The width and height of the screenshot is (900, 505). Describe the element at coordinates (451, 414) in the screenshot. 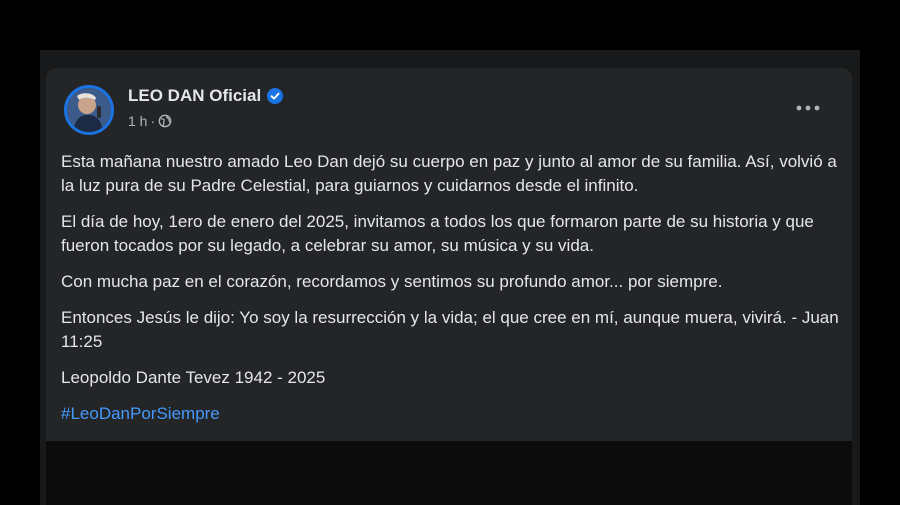

I see `hashtag-row: #LeoDanPorSiempre` at that location.